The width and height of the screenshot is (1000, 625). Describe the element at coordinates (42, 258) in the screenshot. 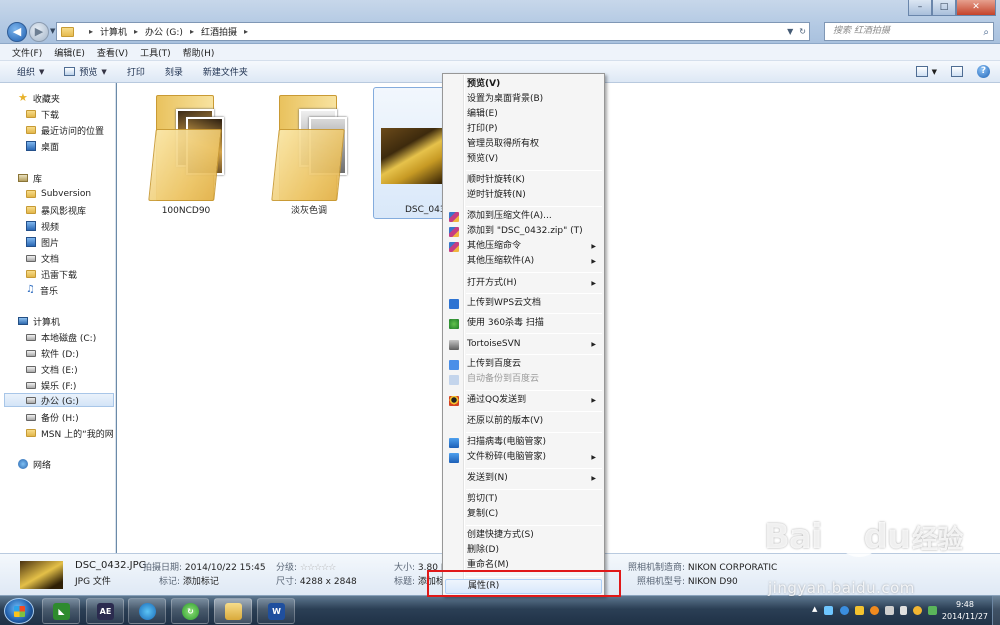

I see `nav-item-documents: 文档` at that location.